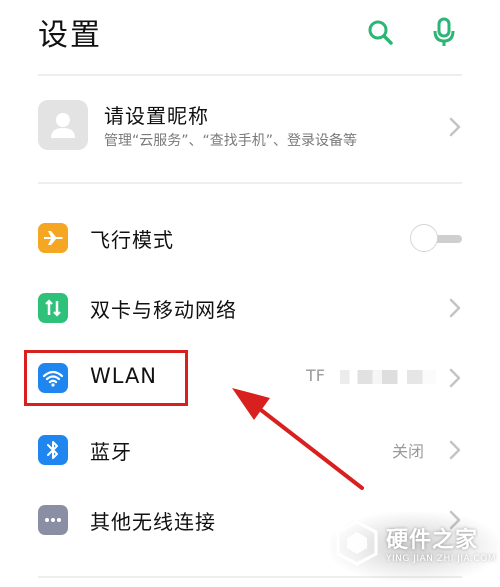 This screenshot has width=500, height=587. What do you see at coordinates (250, 450) in the screenshot?
I see `setting-bluetooth: 蓝牙 关闭` at bounding box center [250, 450].